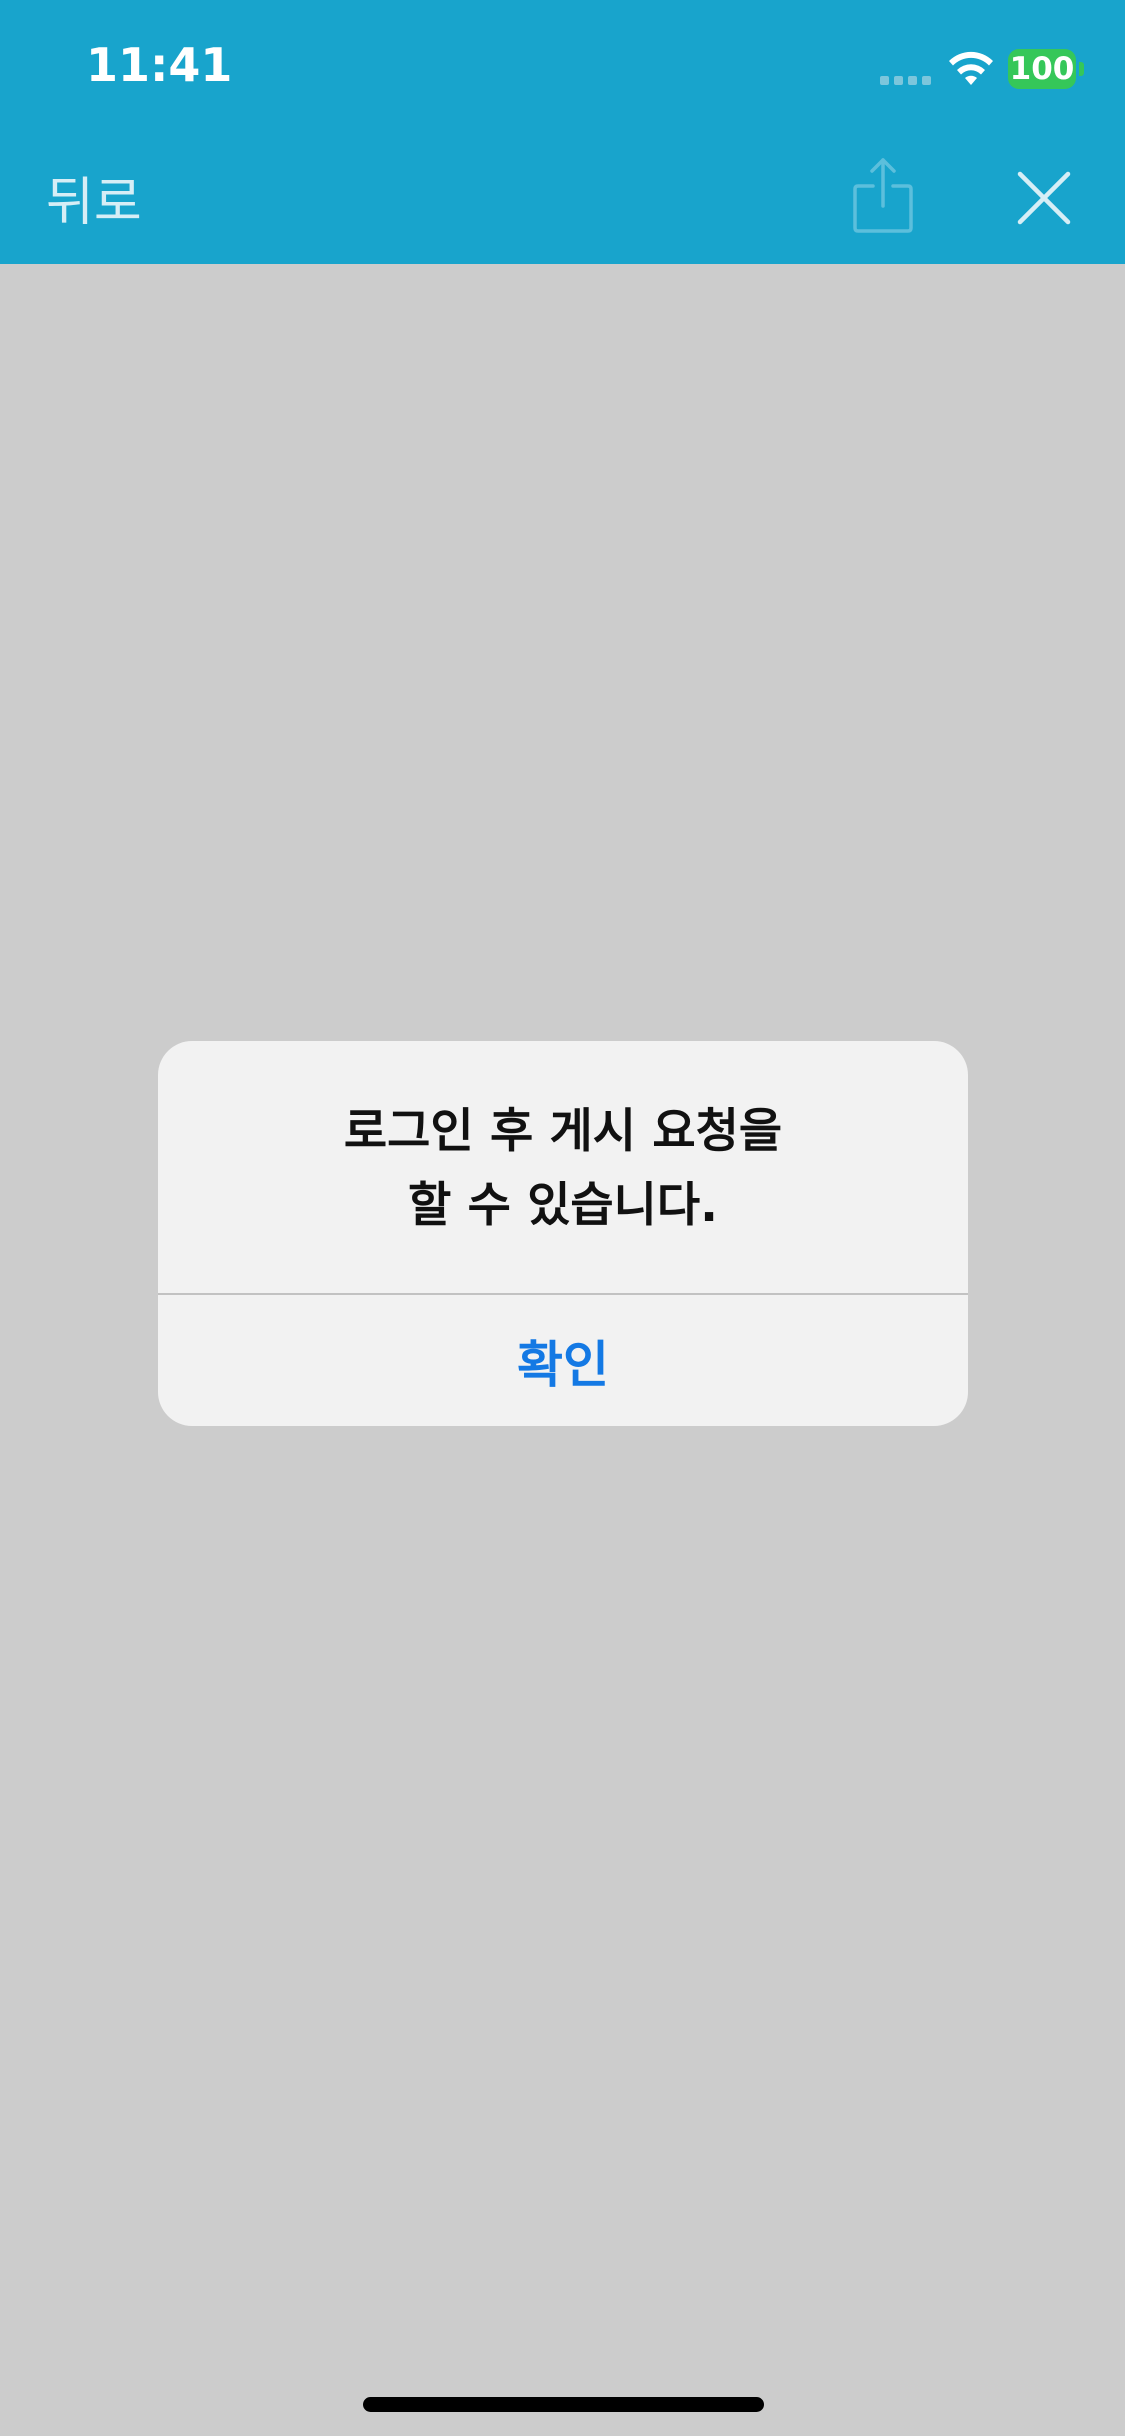 The height and width of the screenshot is (2436, 1125). I want to click on confirm-button: 확인, so click(563, 1360).